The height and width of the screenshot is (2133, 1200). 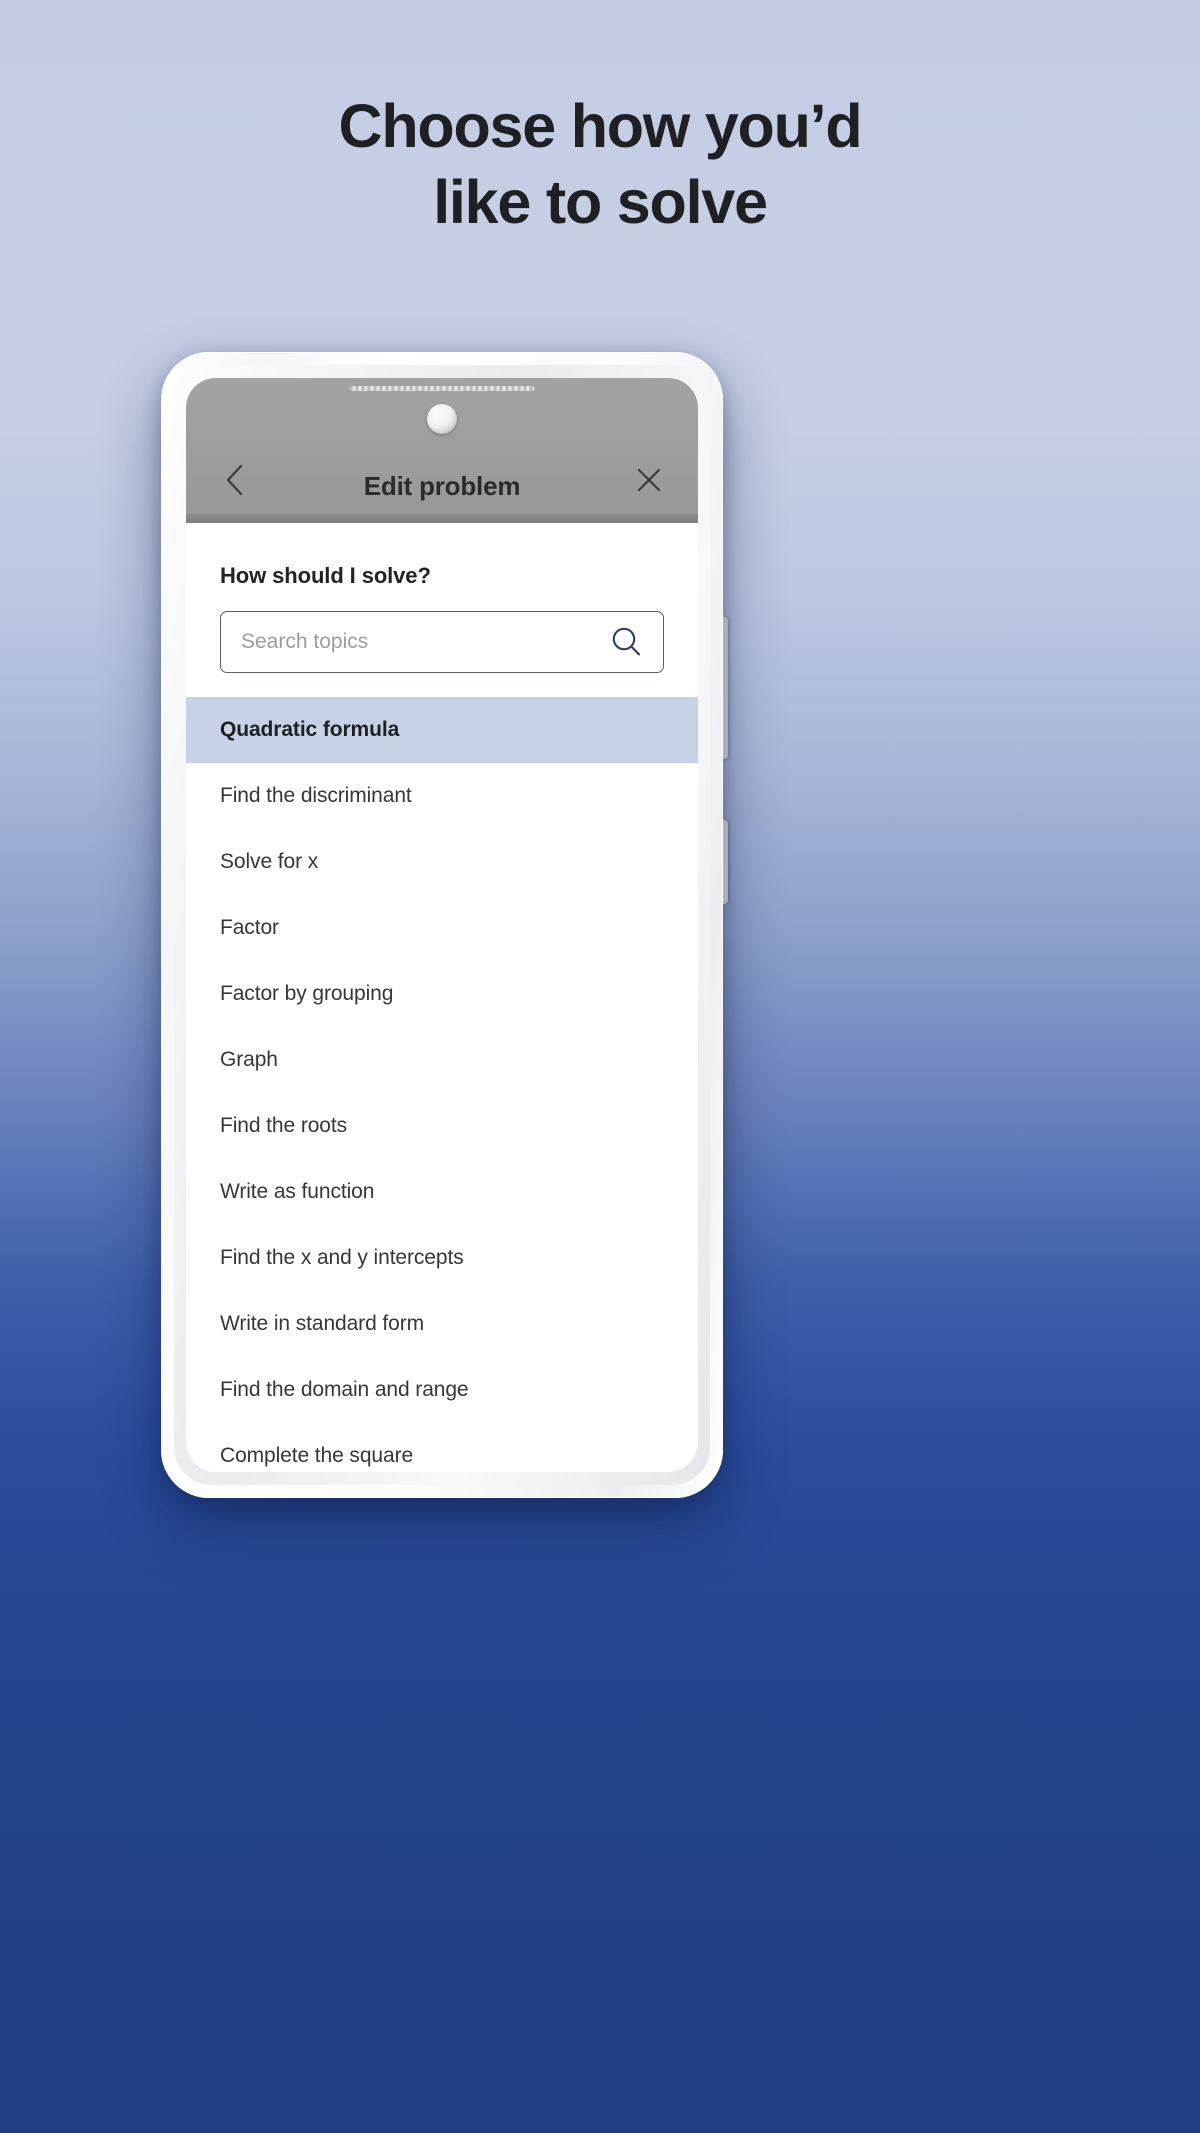 I want to click on chevron-left-icon, so click(x=235, y=482).